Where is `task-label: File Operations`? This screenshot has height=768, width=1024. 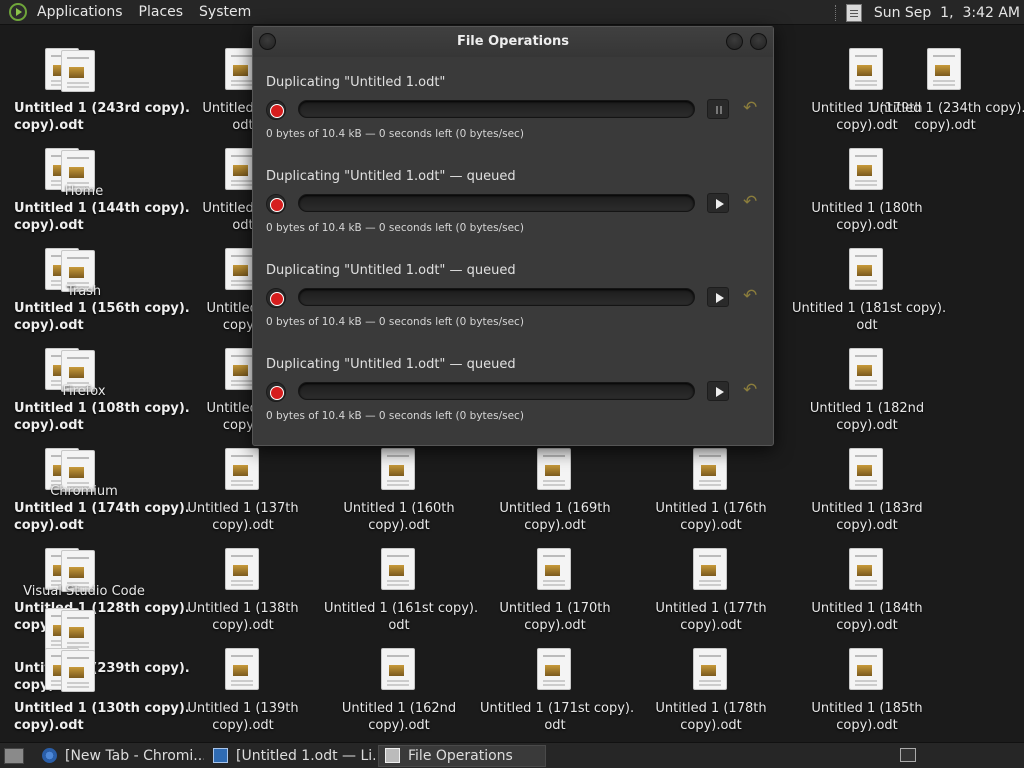
task-label: File Operations is located at coordinates (460, 755).